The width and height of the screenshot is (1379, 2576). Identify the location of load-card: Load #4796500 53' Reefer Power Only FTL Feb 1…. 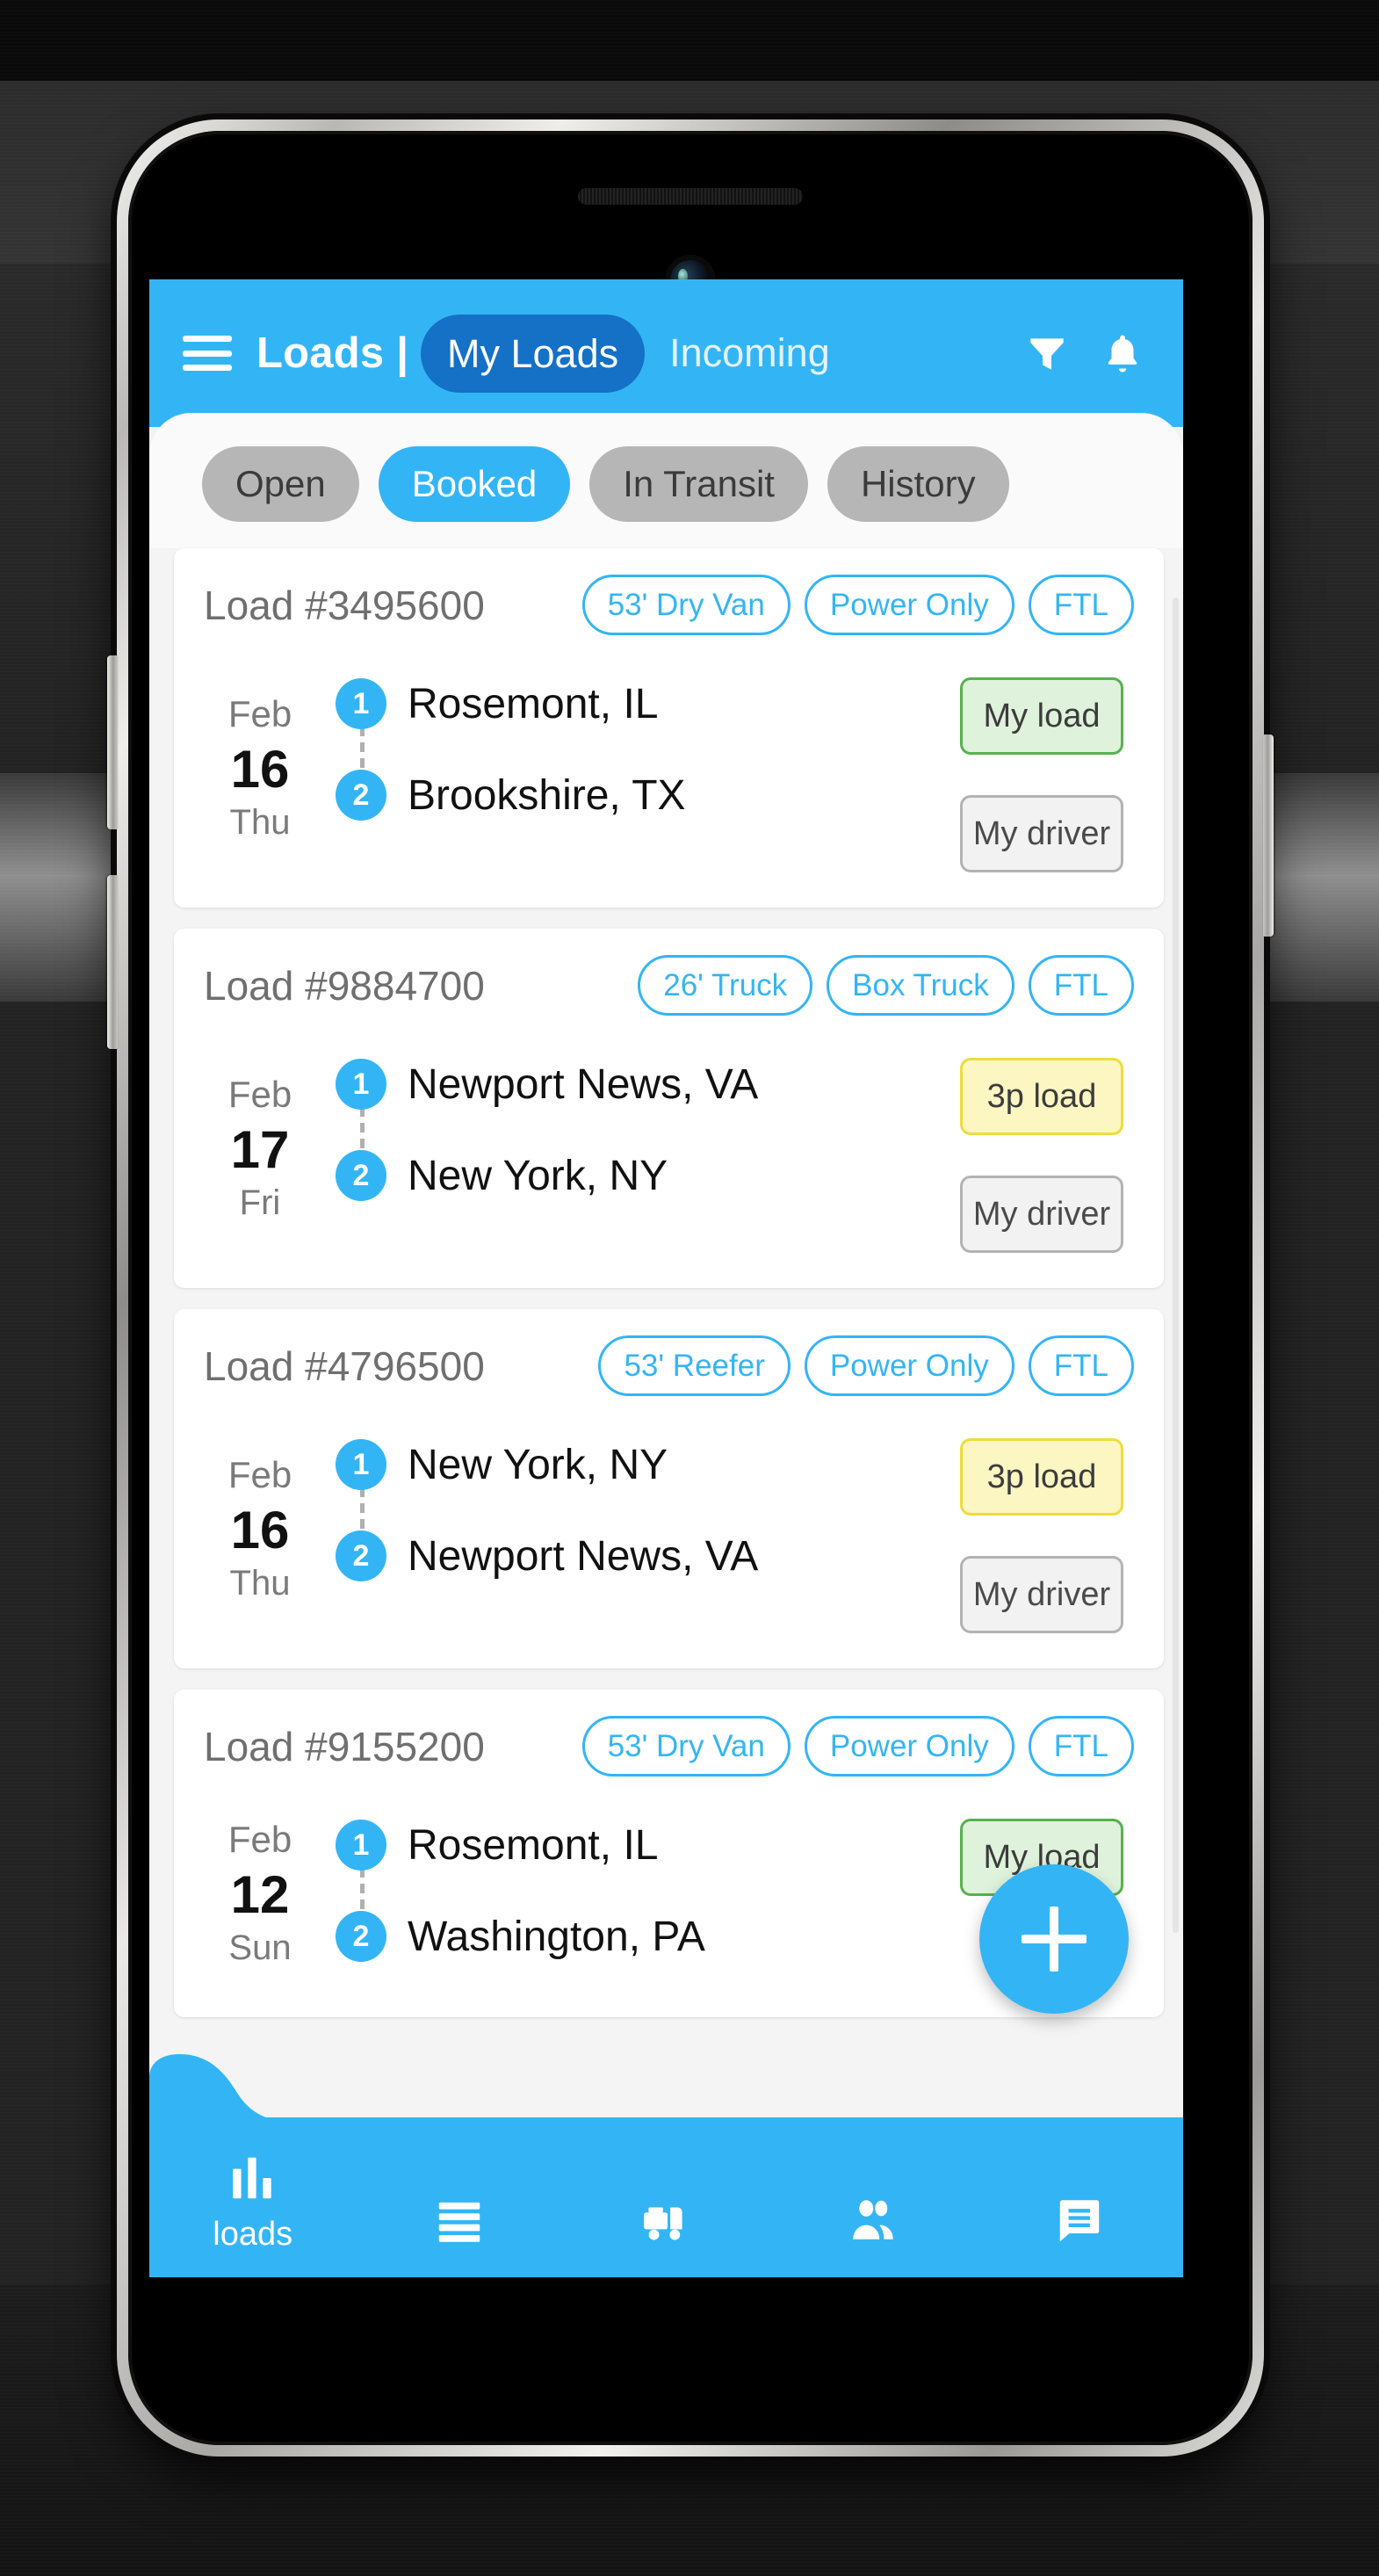
(669, 1488).